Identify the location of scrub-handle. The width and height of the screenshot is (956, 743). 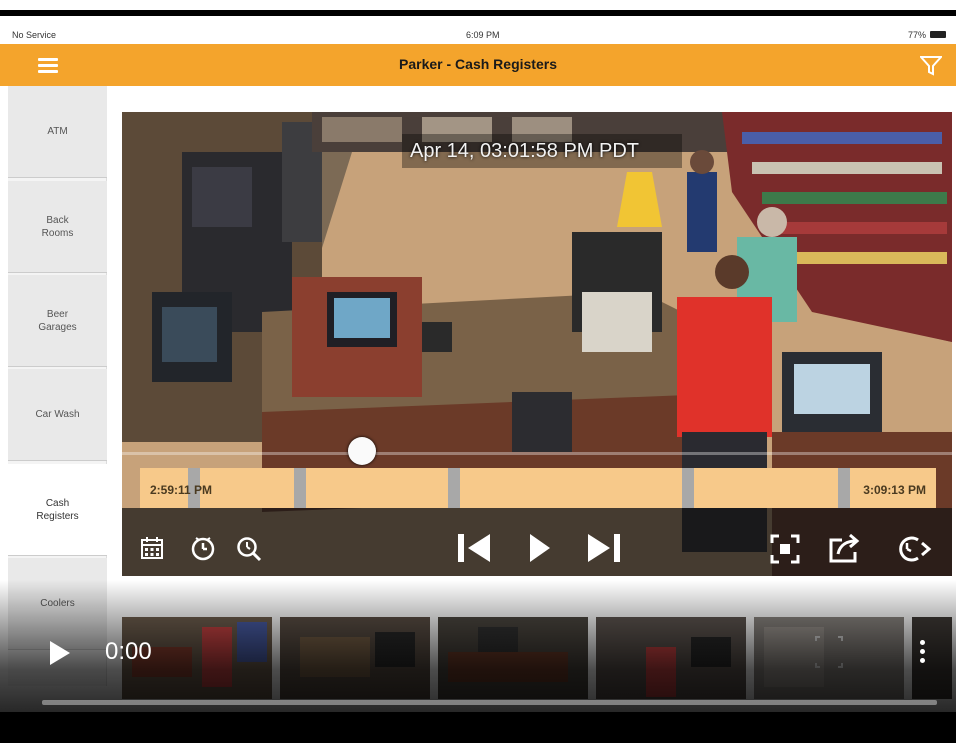
(362, 451).